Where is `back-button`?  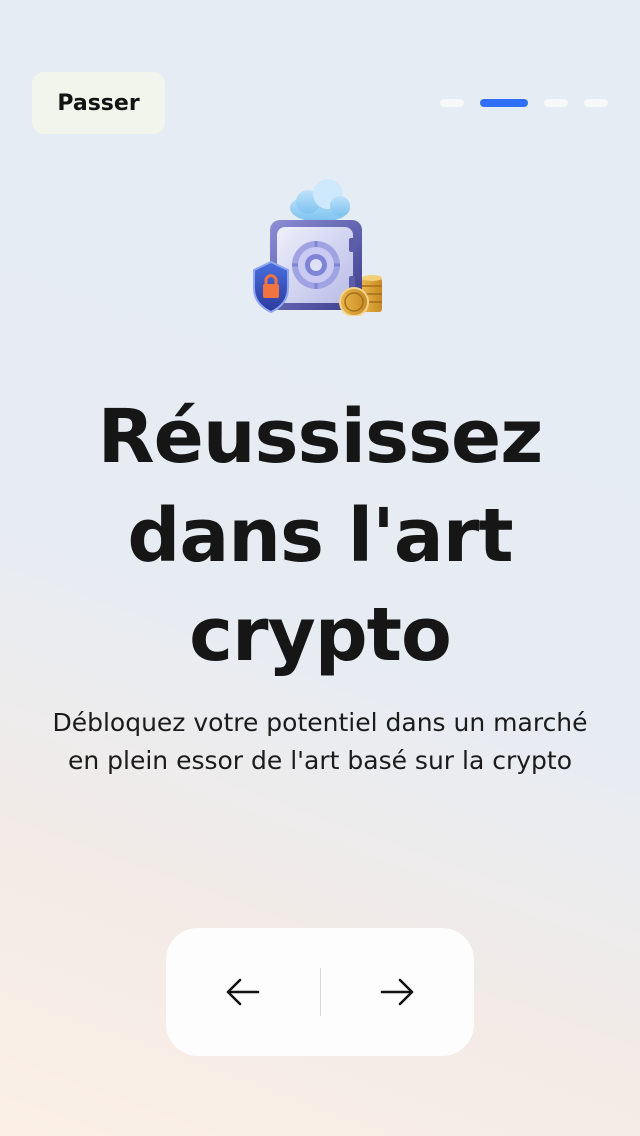 back-button is located at coordinates (243, 992).